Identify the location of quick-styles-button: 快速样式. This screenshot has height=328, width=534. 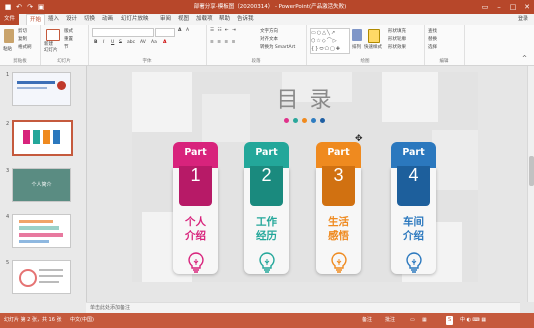
(373, 47).